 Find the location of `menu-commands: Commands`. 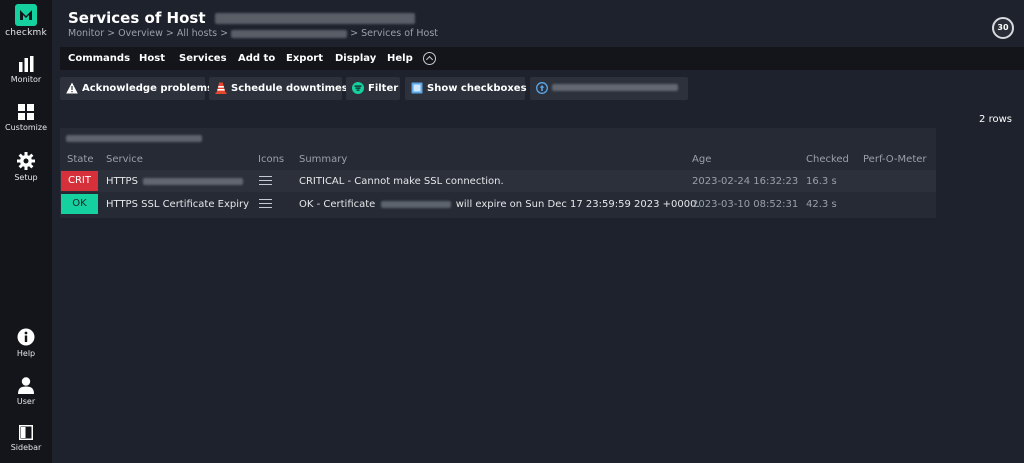

menu-commands: Commands is located at coordinates (99, 58).